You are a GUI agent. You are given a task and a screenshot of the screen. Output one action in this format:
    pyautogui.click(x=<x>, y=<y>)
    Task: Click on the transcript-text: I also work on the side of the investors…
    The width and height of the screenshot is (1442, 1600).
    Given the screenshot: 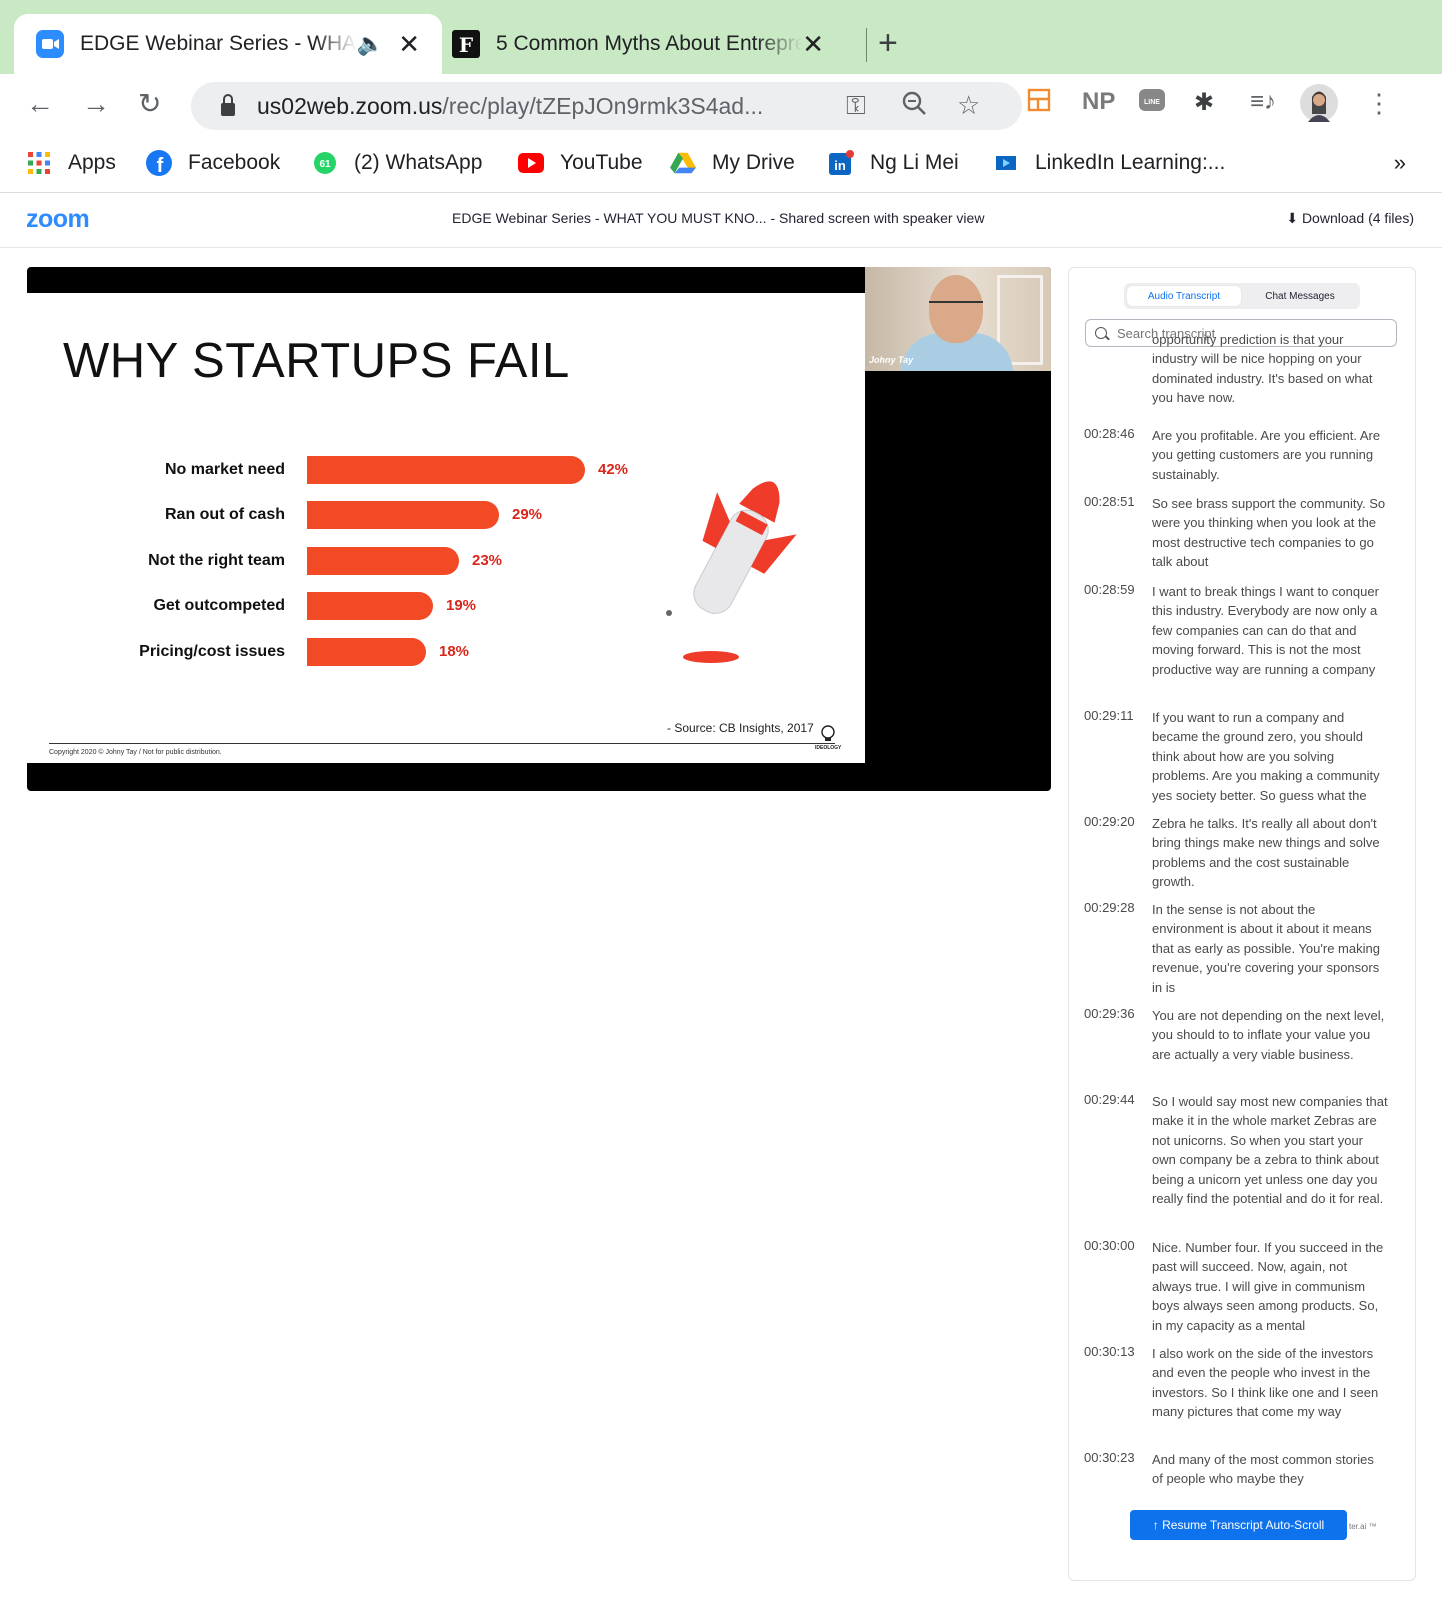 What is the action you would take?
    pyautogui.click(x=1265, y=1383)
    